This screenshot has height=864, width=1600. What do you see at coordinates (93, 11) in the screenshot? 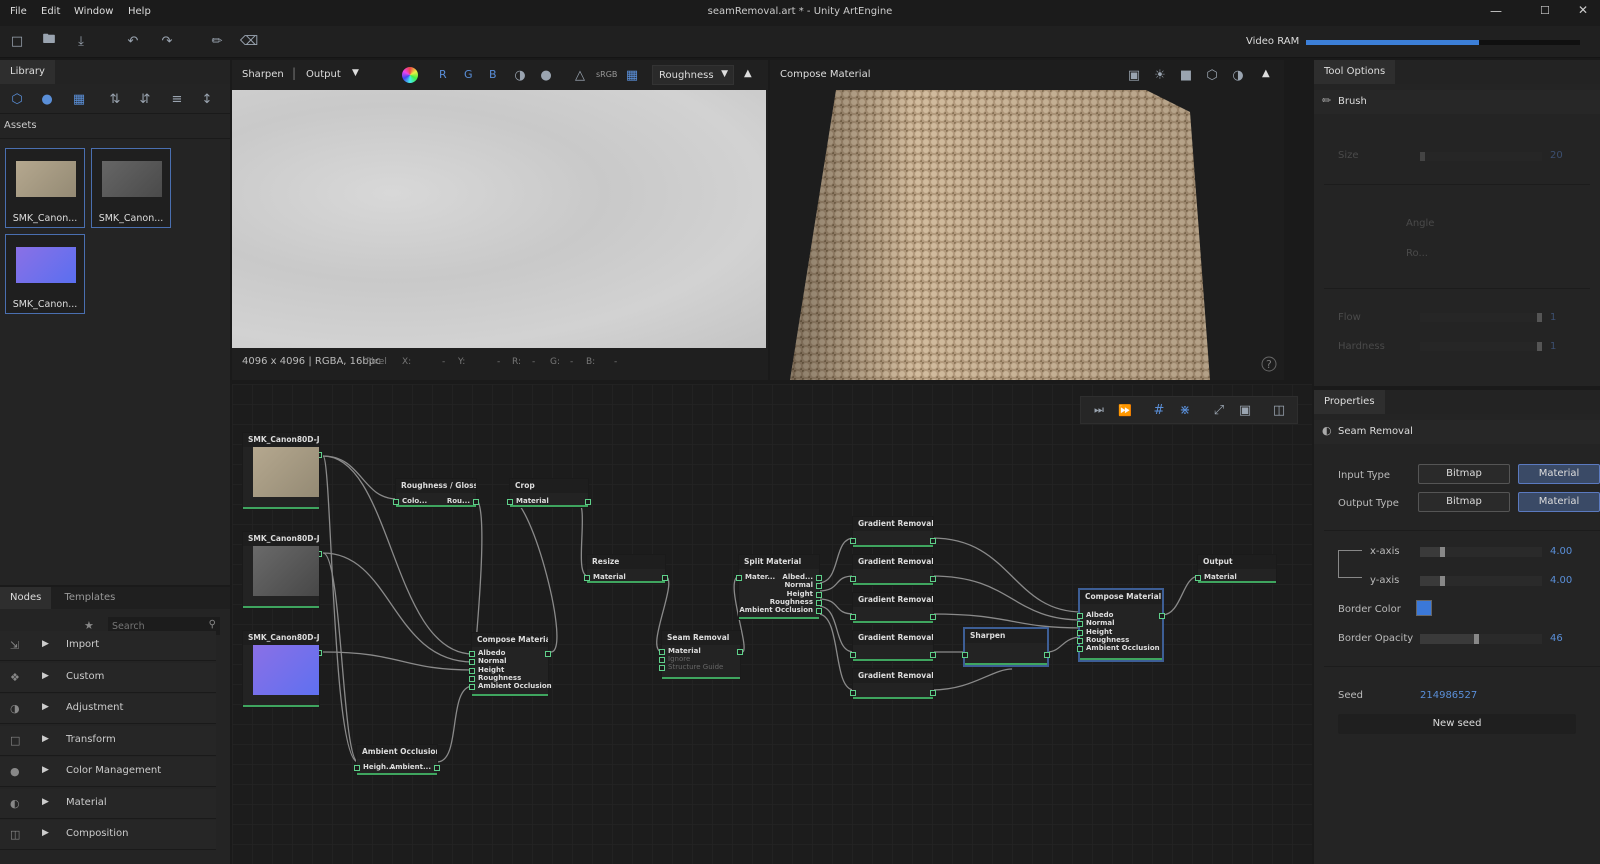
I see `menu-window: Window` at bounding box center [93, 11].